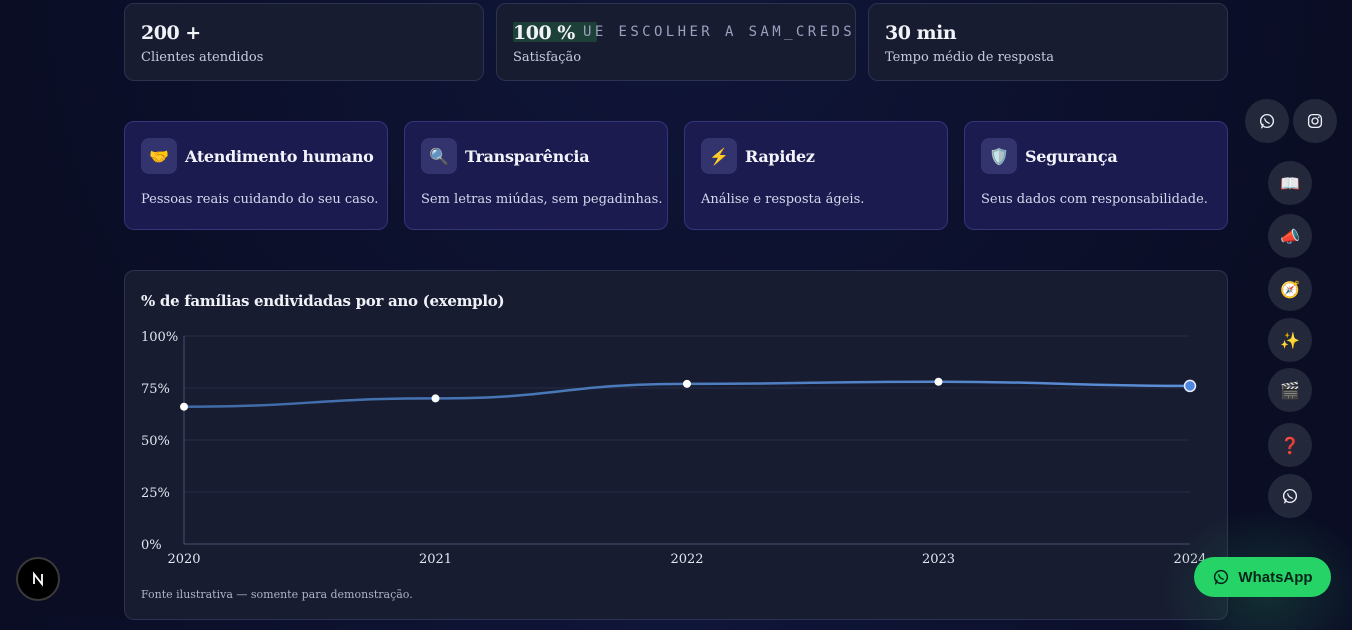  Describe the element at coordinates (435, 559) in the screenshot. I see `x-tick-label: 2021` at that location.